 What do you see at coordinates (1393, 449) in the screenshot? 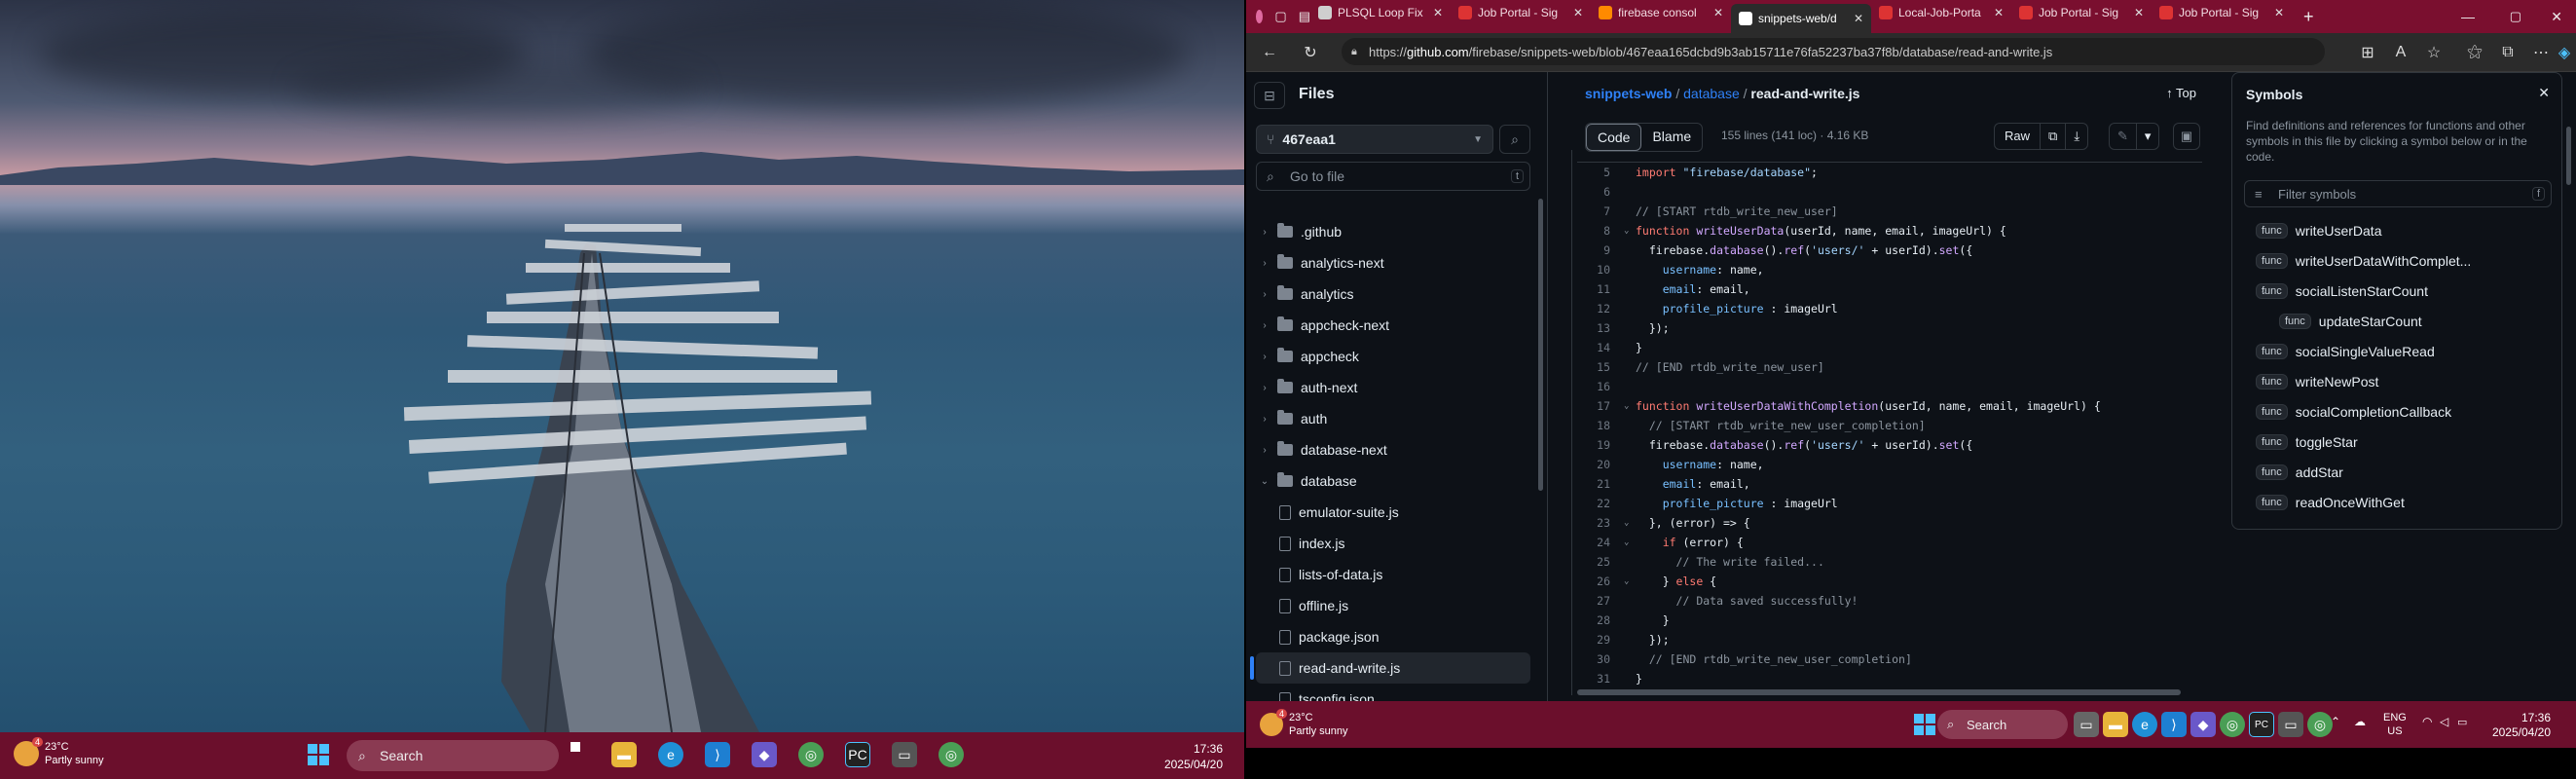
I see `file-tree-item: › database-next` at bounding box center [1393, 449].